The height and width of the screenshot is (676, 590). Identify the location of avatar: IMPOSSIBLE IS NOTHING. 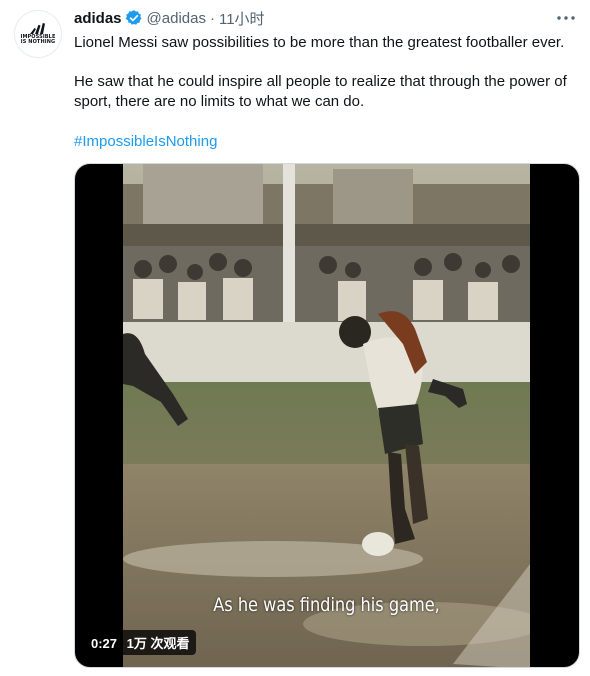
(38, 34).